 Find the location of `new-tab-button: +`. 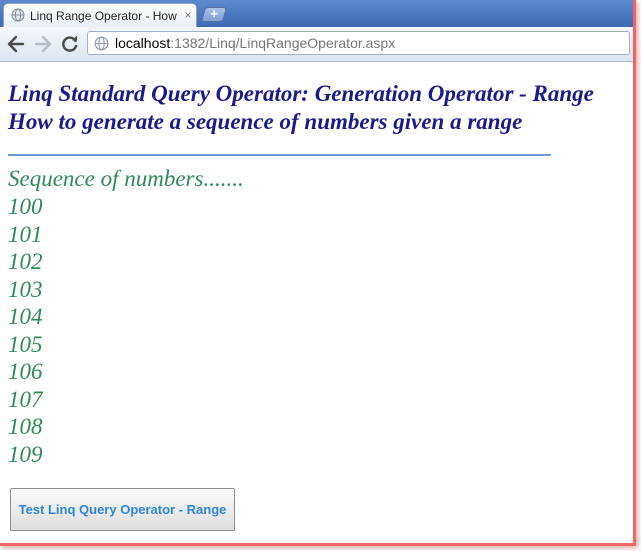

new-tab-button: + is located at coordinates (214, 14).